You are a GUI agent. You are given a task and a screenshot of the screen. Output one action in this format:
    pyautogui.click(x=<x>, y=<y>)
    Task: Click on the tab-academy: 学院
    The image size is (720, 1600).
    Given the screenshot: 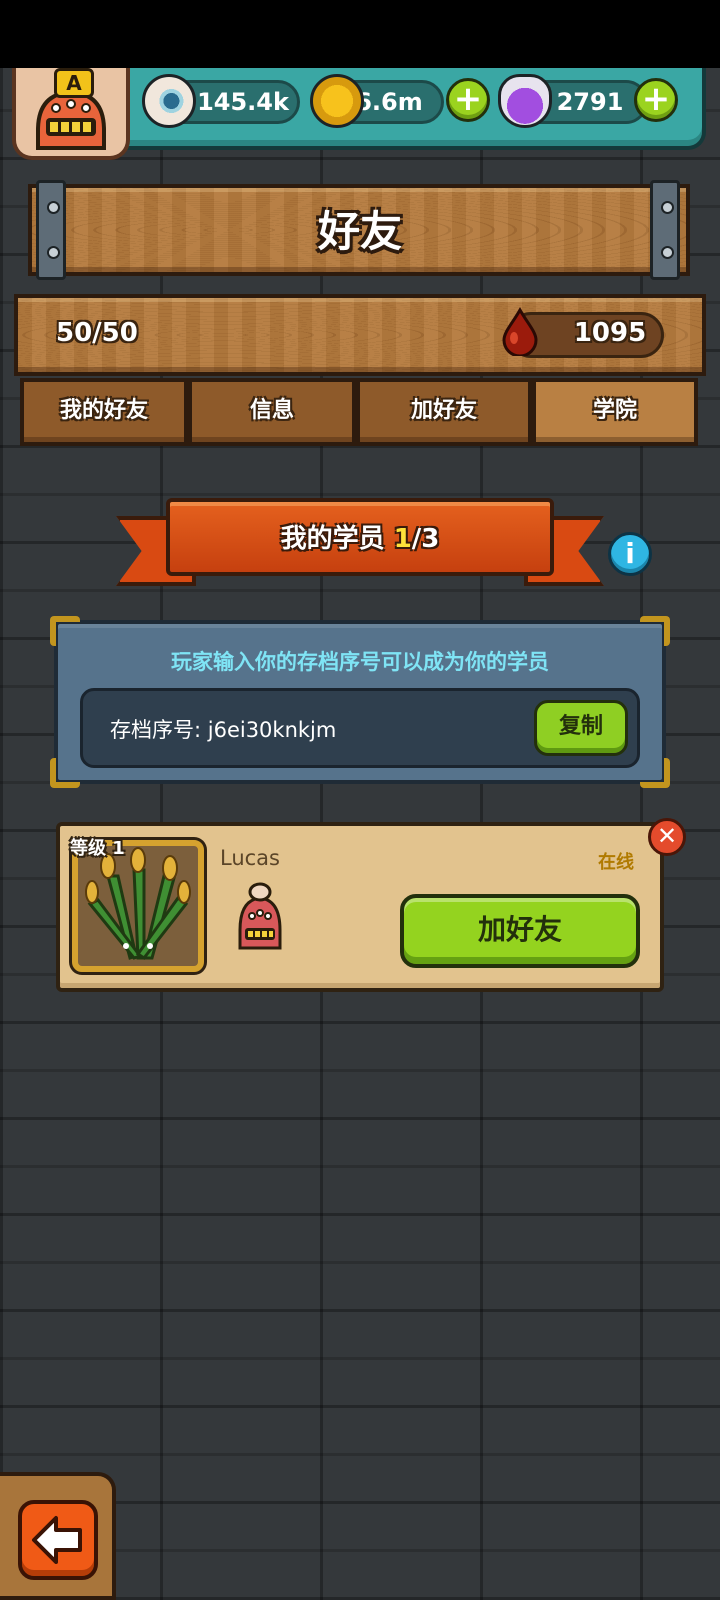 What is the action you would take?
    pyautogui.click(x=615, y=412)
    